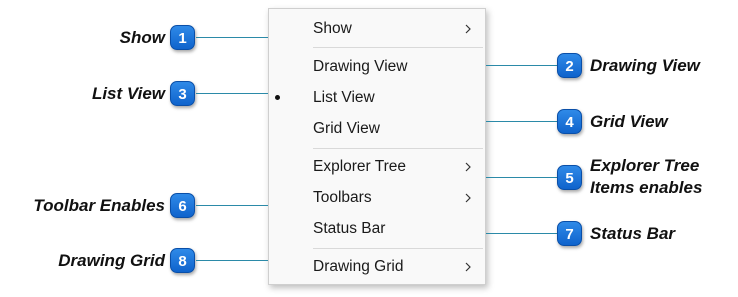 Image resolution: width=738 pixels, height=297 pixels. Describe the element at coordinates (377, 198) in the screenshot. I see `menu-item-toolbars: Toolbars` at that location.